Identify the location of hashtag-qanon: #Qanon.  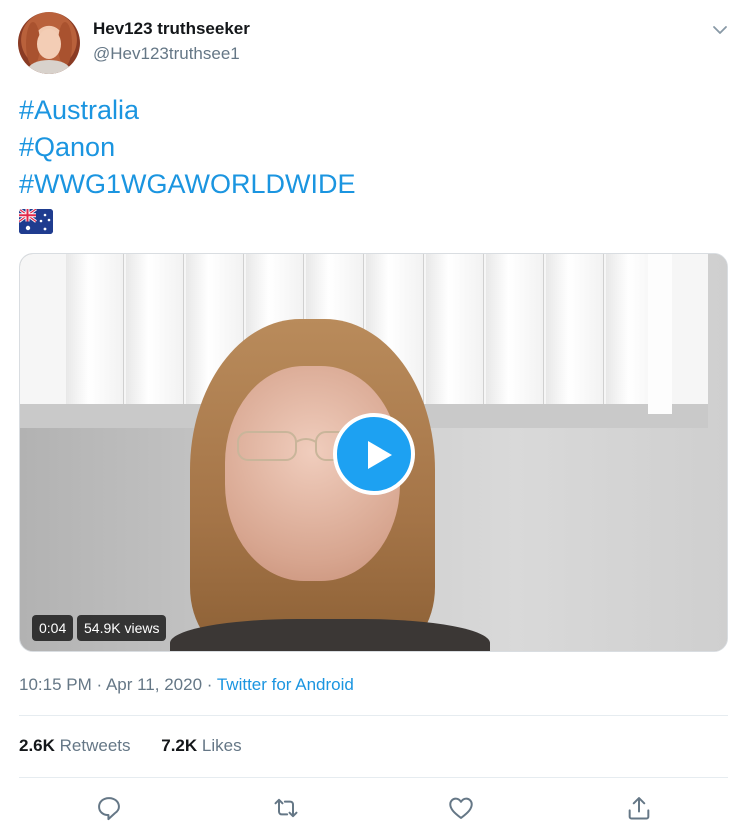
(187, 147).